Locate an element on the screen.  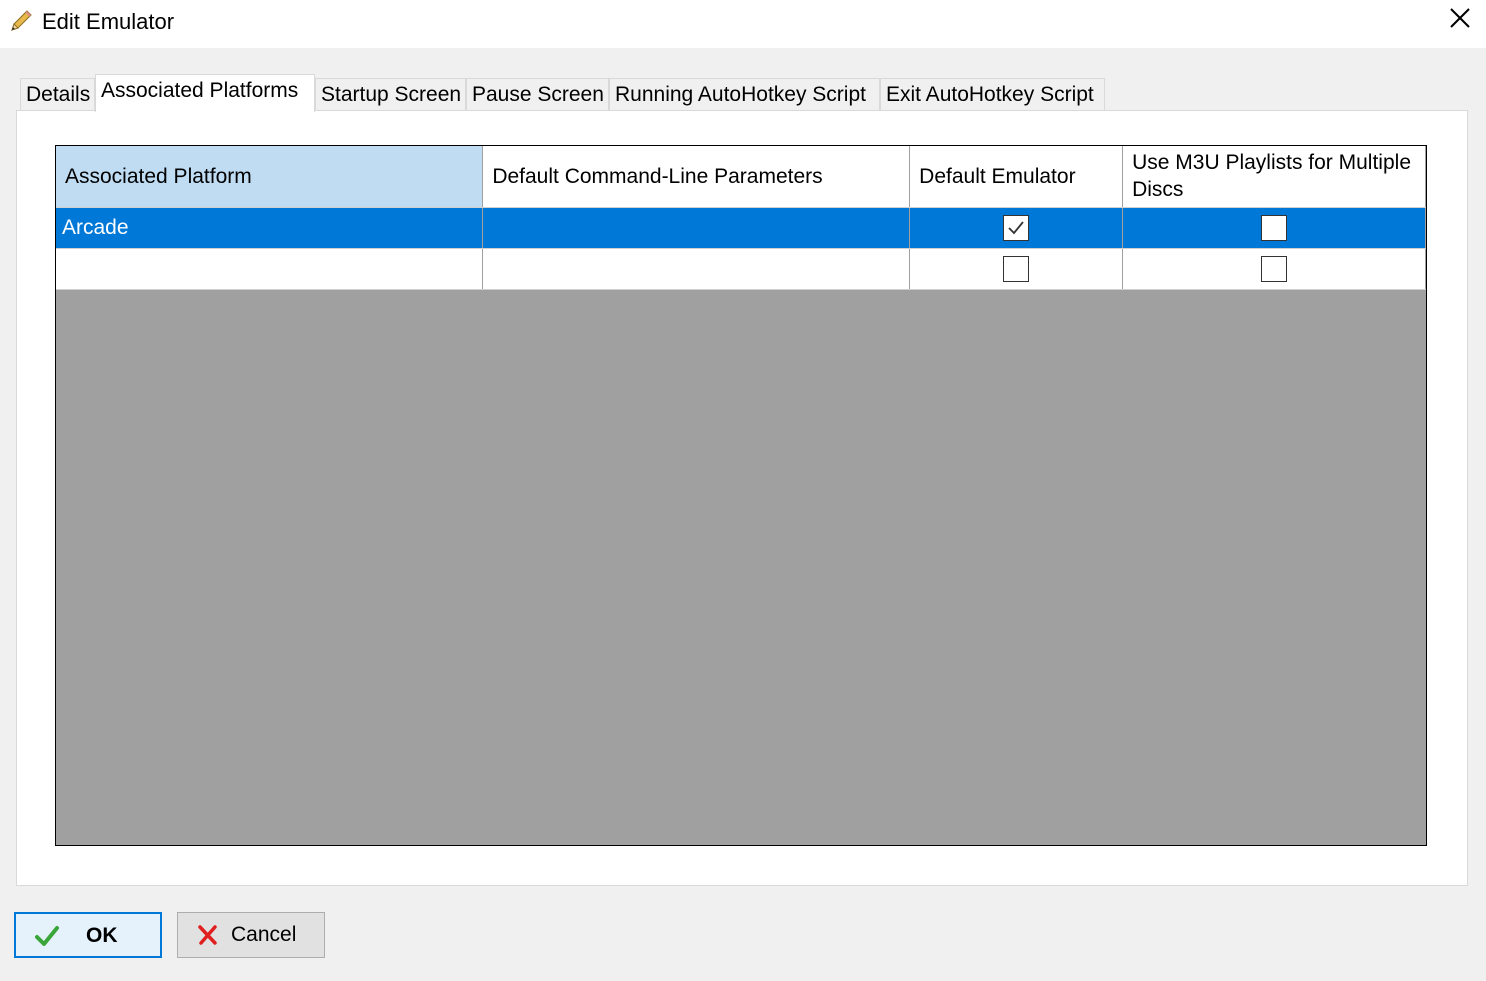
column-header-associated-platform: Associated Platform is located at coordinates (270, 177).